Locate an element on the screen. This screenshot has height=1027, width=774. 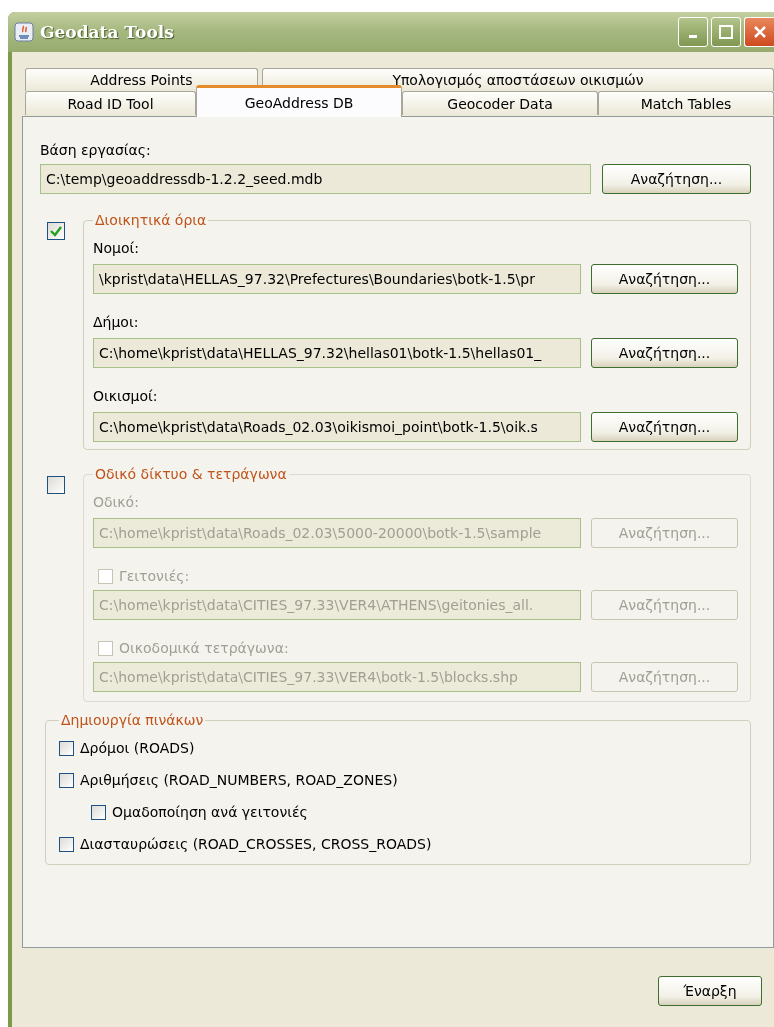
tab: Υπολογισμός αποστάσεων οικισμών is located at coordinates (518, 79).